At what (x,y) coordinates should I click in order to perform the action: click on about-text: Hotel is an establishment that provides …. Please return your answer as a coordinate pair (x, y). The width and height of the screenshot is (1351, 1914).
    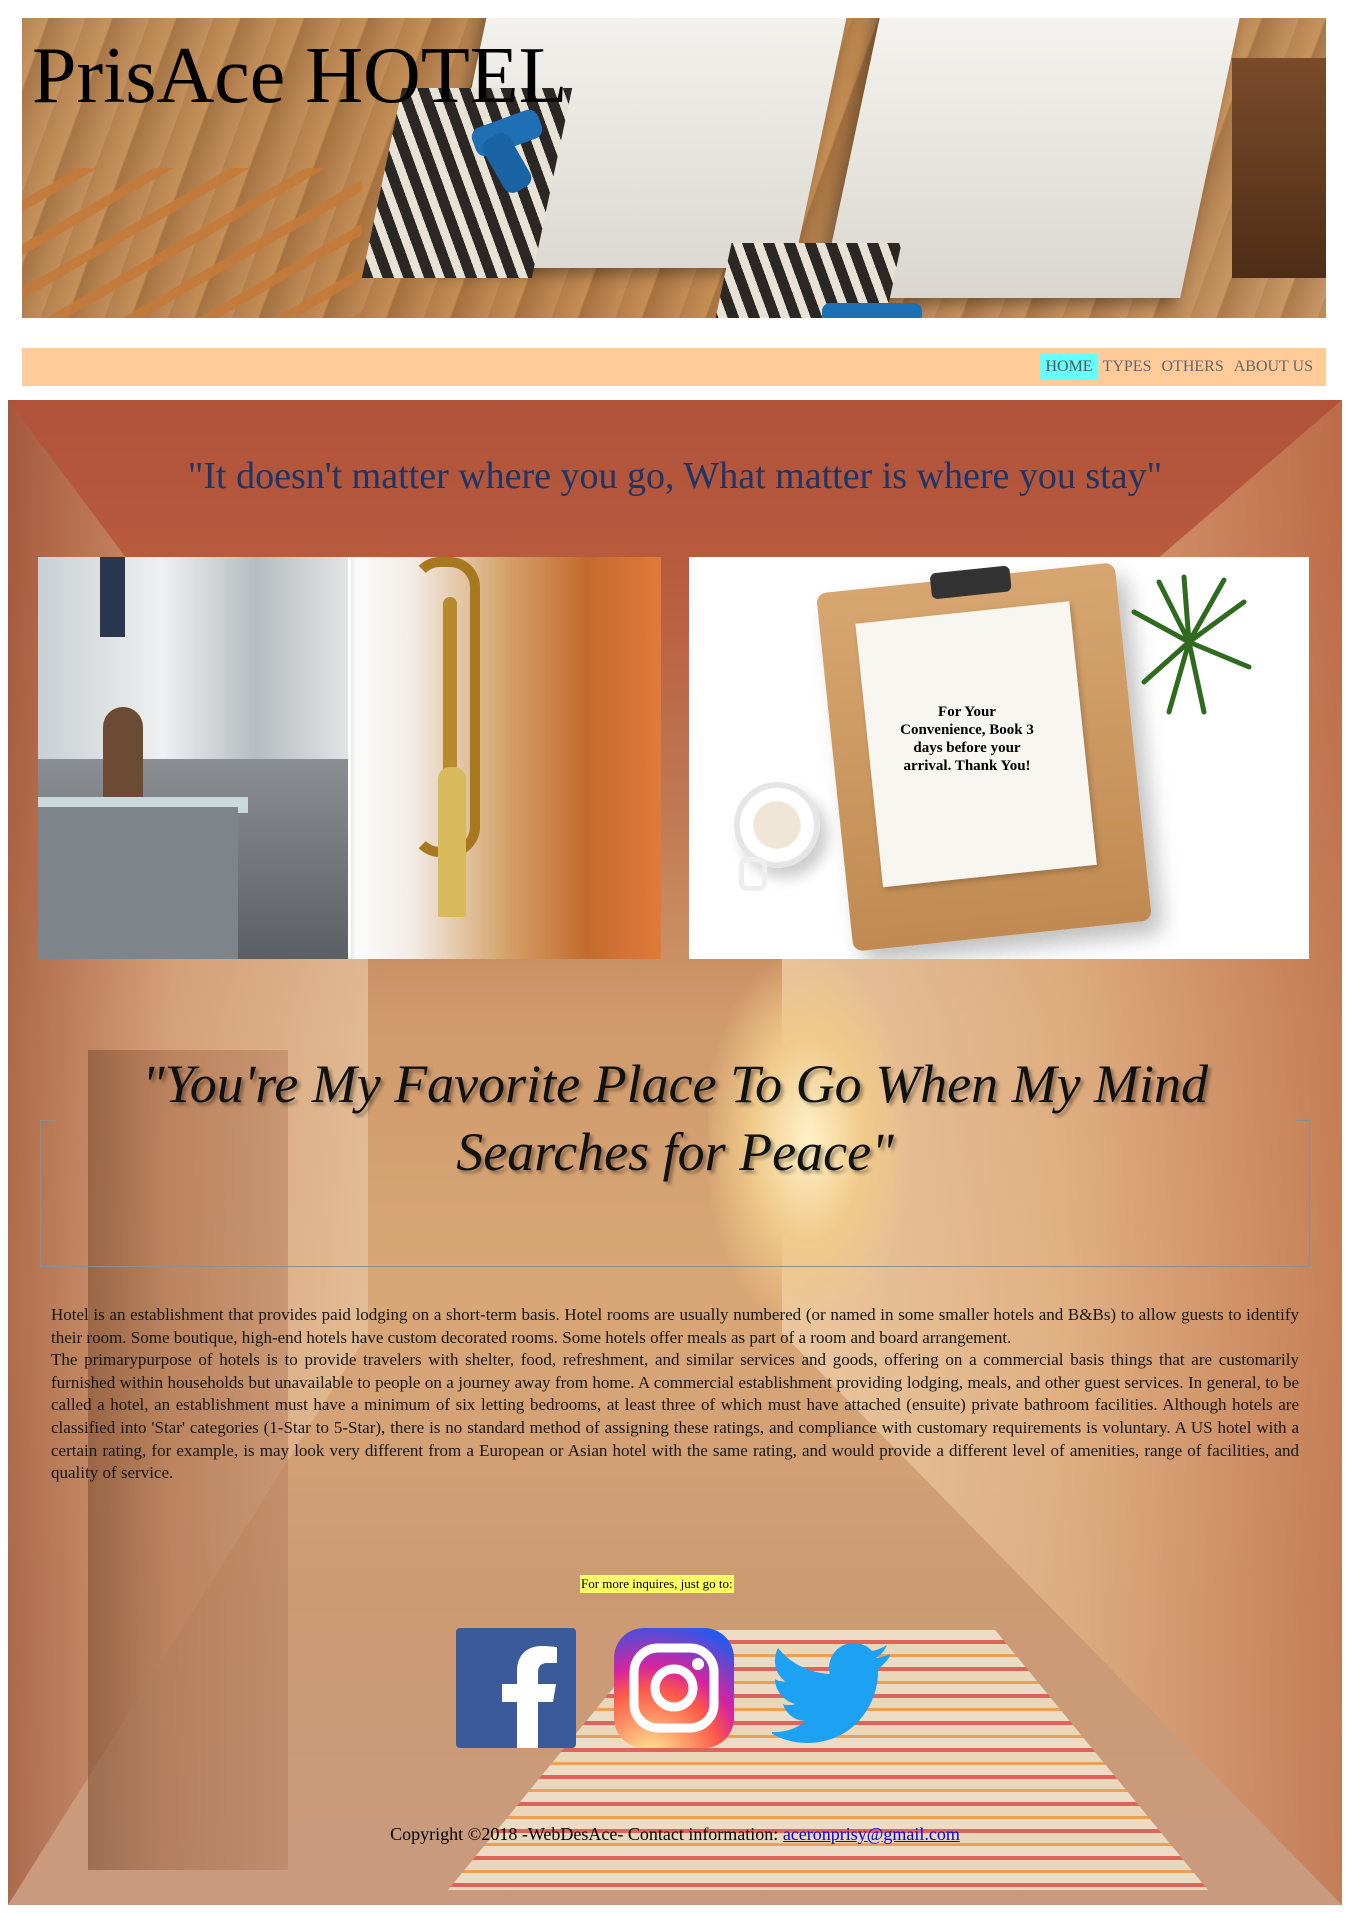
    Looking at the image, I should click on (675, 1394).